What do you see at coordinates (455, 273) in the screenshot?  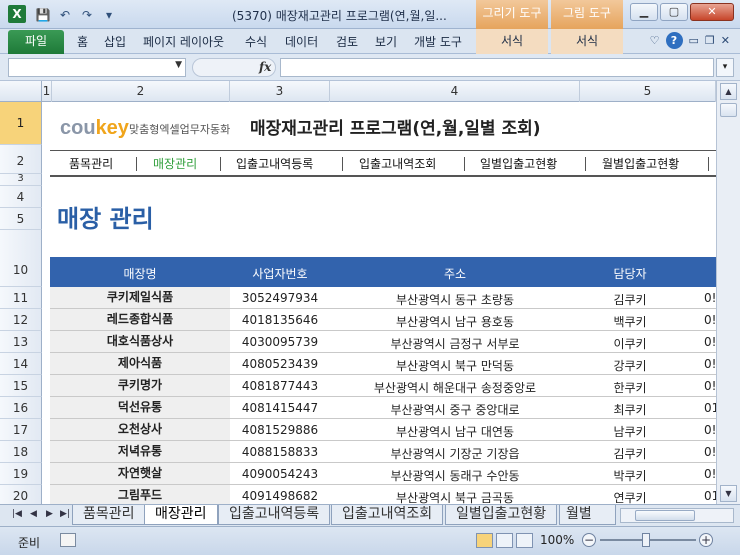 I see `column-address: 주소` at bounding box center [455, 273].